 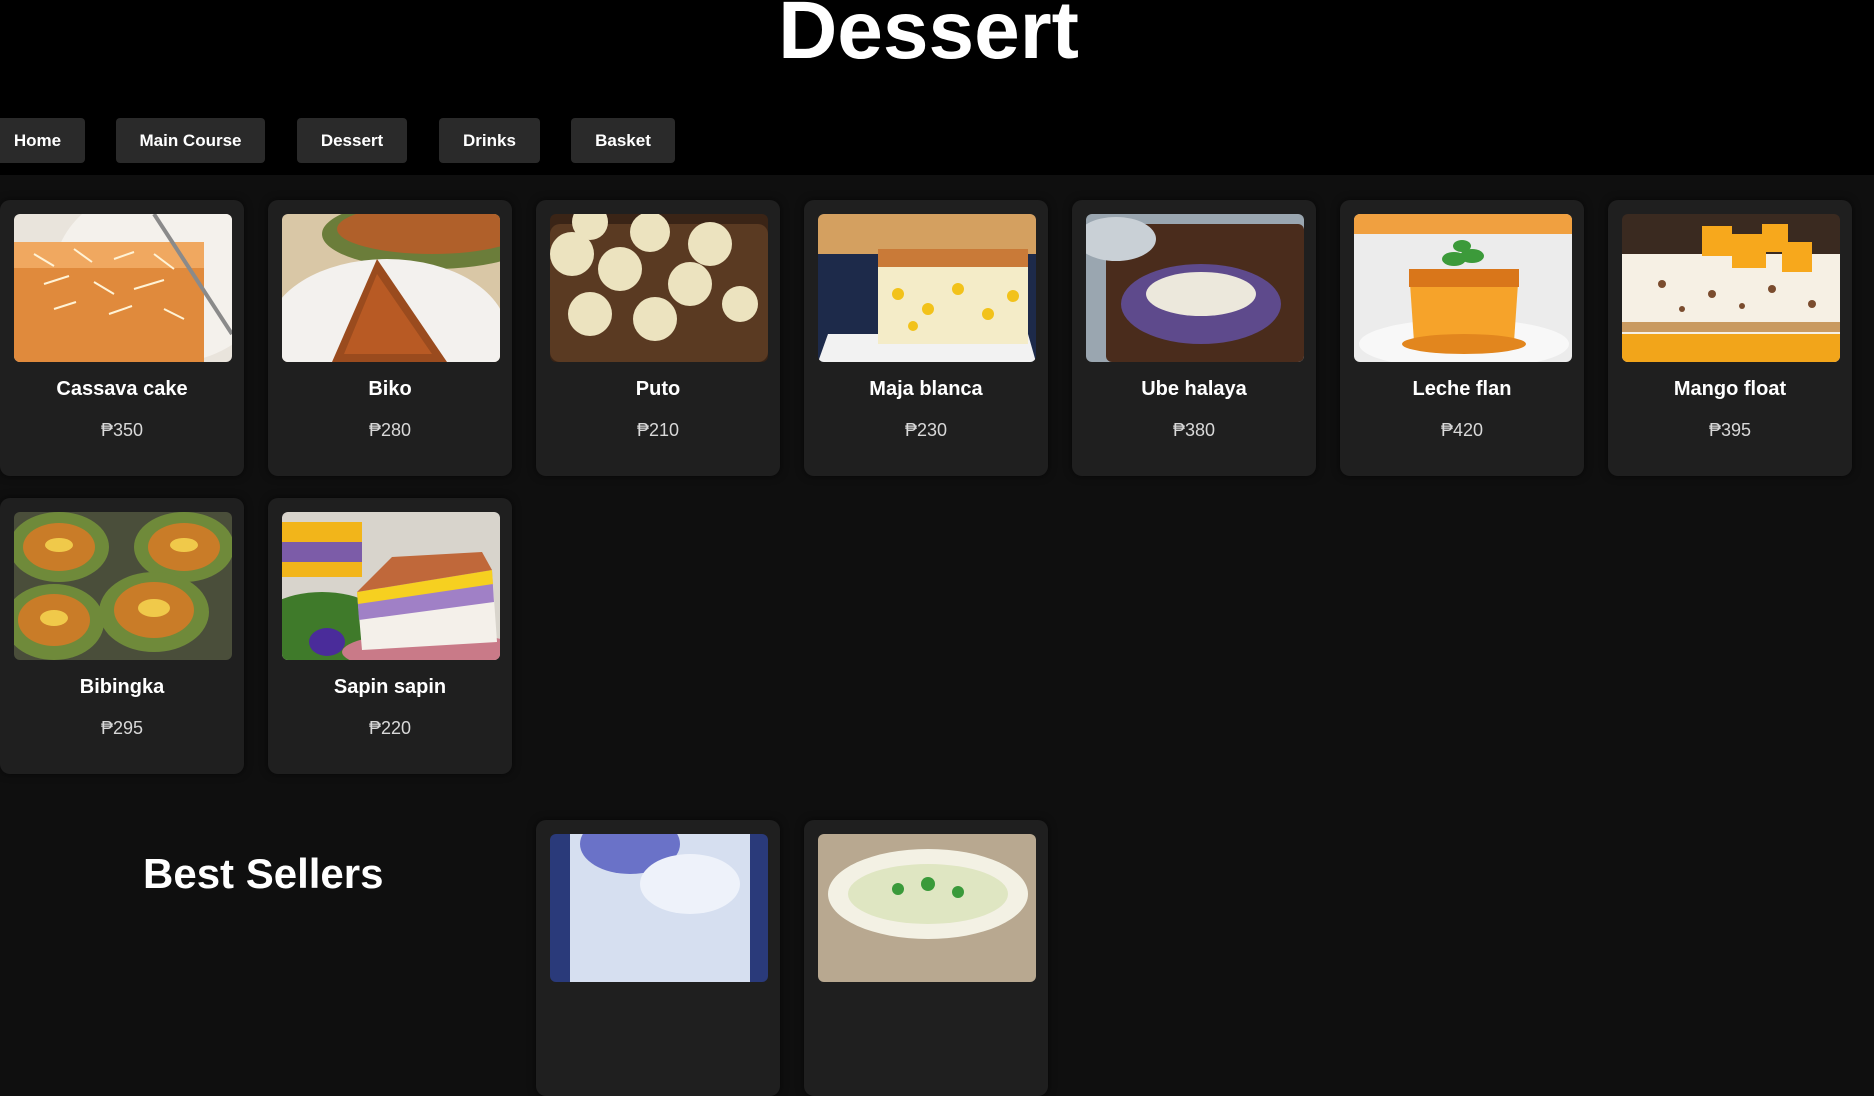 What do you see at coordinates (659, 908) in the screenshot?
I see `halo-halo-image` at bounding box center [659, 908].